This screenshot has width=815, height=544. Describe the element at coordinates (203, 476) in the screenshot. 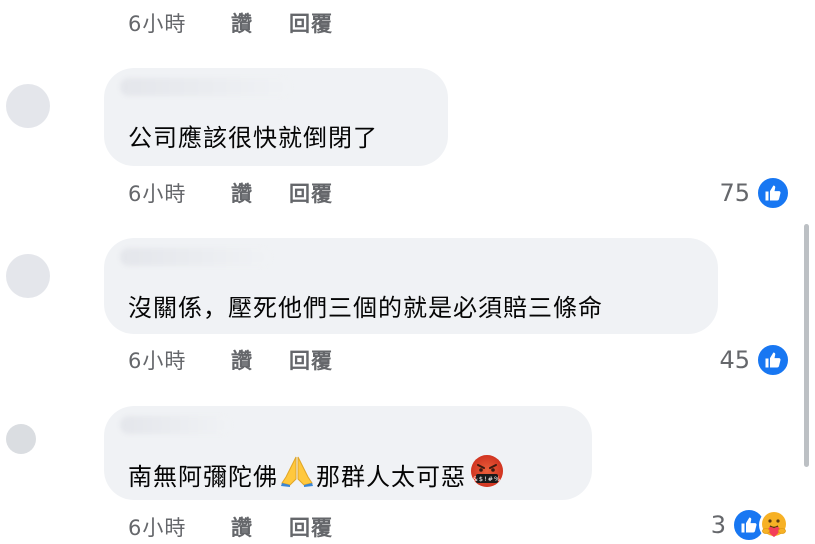

I see `comment-text-part: 南無阿彌陀佛` at that location.